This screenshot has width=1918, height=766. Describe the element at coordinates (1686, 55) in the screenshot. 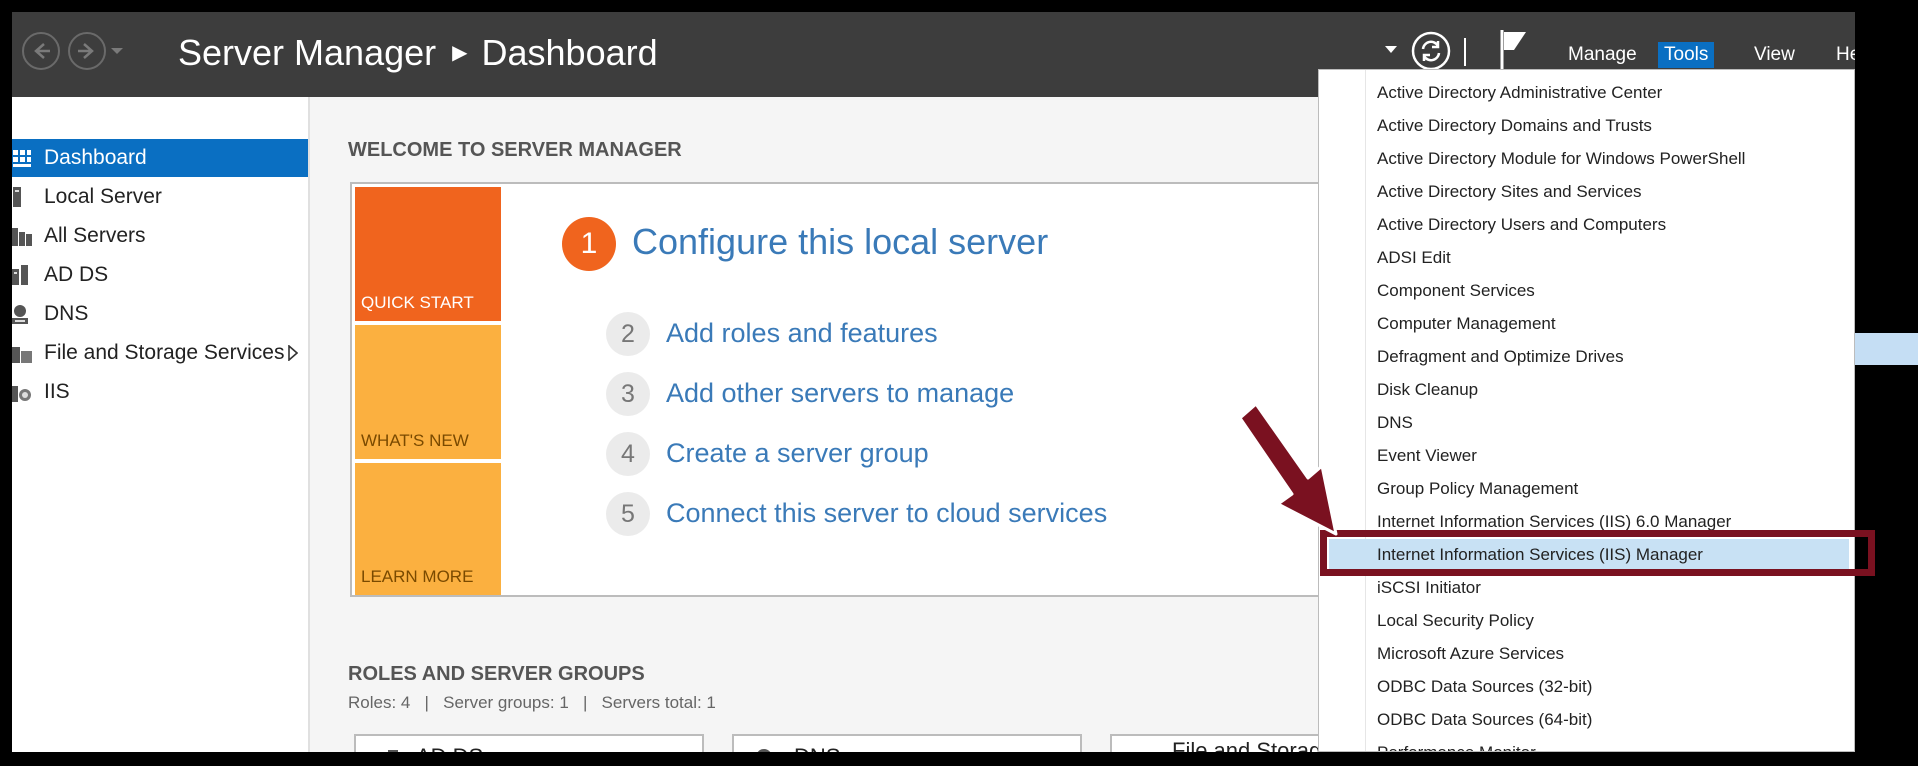

I see `menu-tools: Tools` at that location.